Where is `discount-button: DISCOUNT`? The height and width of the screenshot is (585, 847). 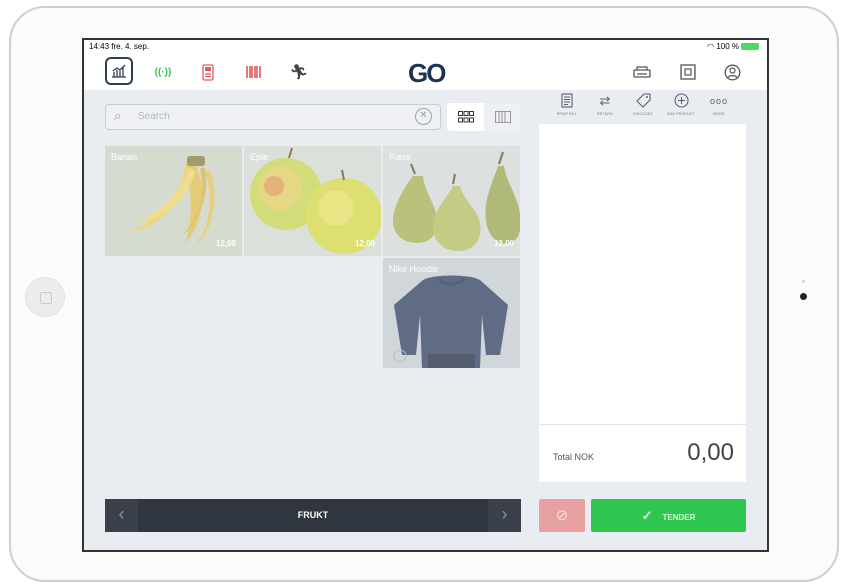
discount-button: DISCOUNT is located at coordinates (643, 104).